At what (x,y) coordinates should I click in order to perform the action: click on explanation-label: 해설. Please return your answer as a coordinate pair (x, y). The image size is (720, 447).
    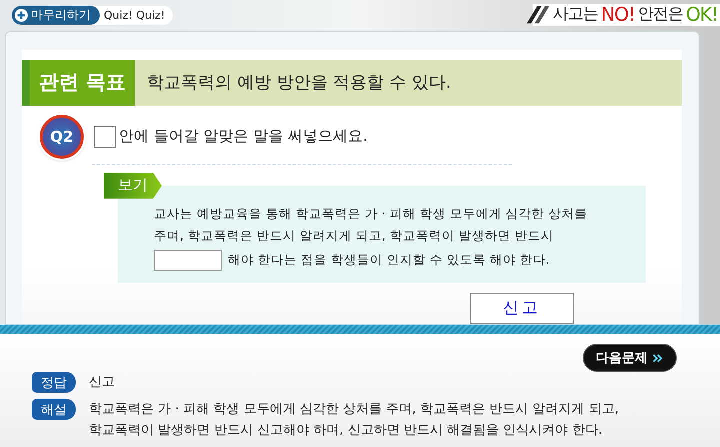
    Looking at the image, I should click on (54, 409).